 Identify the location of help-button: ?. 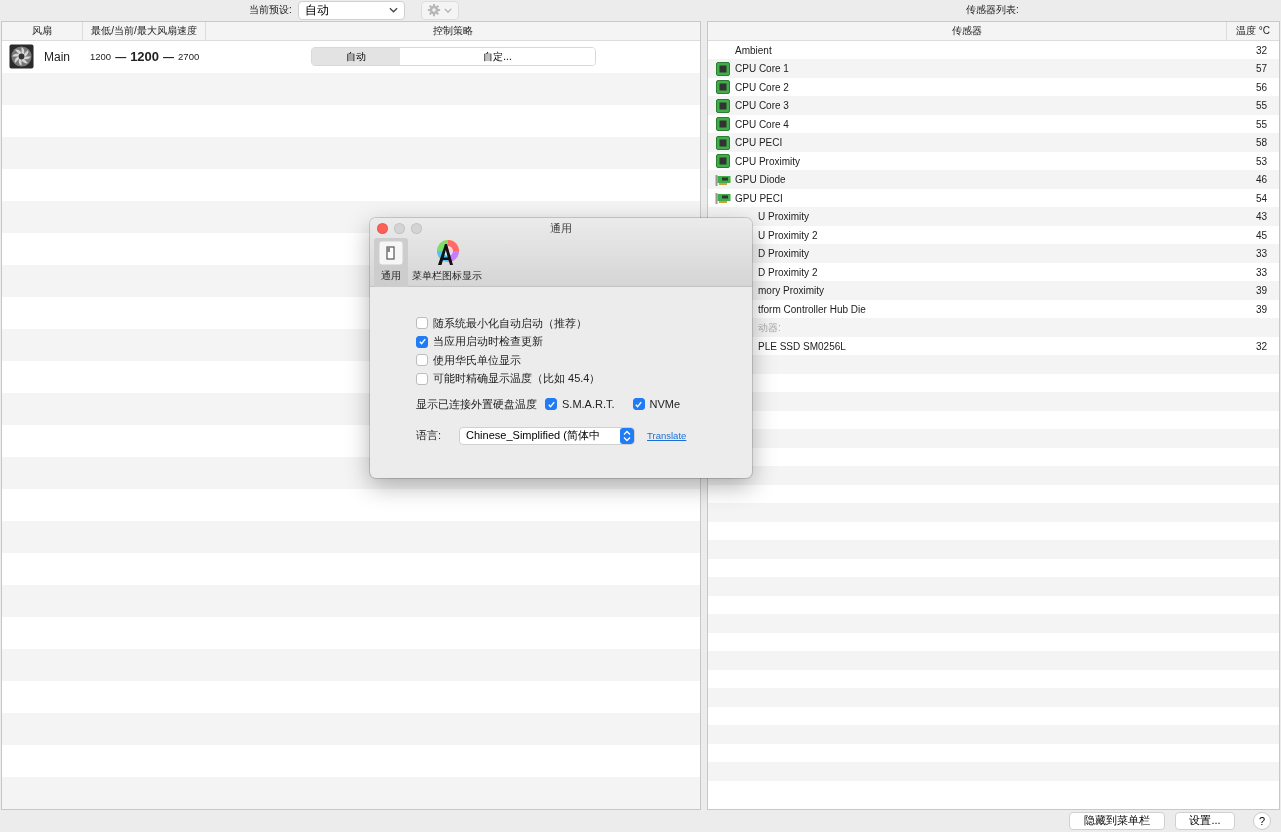
(1262, 820).